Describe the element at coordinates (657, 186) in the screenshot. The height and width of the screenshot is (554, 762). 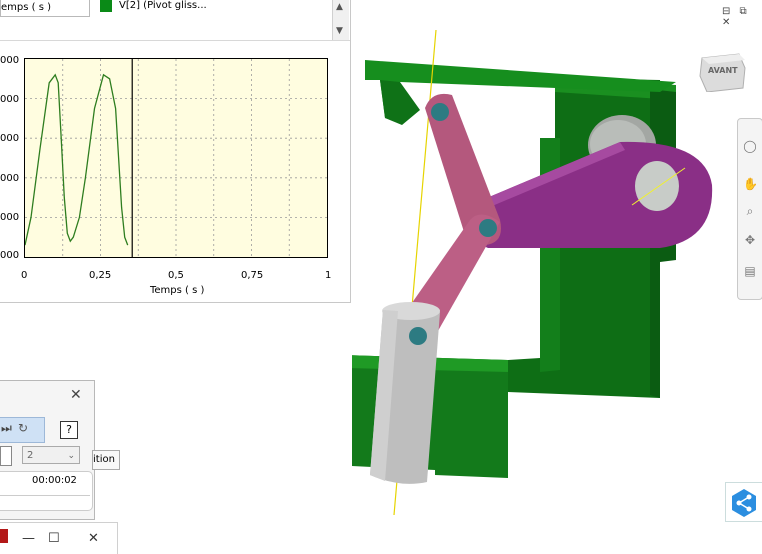
I see `crank-axle` at that location.